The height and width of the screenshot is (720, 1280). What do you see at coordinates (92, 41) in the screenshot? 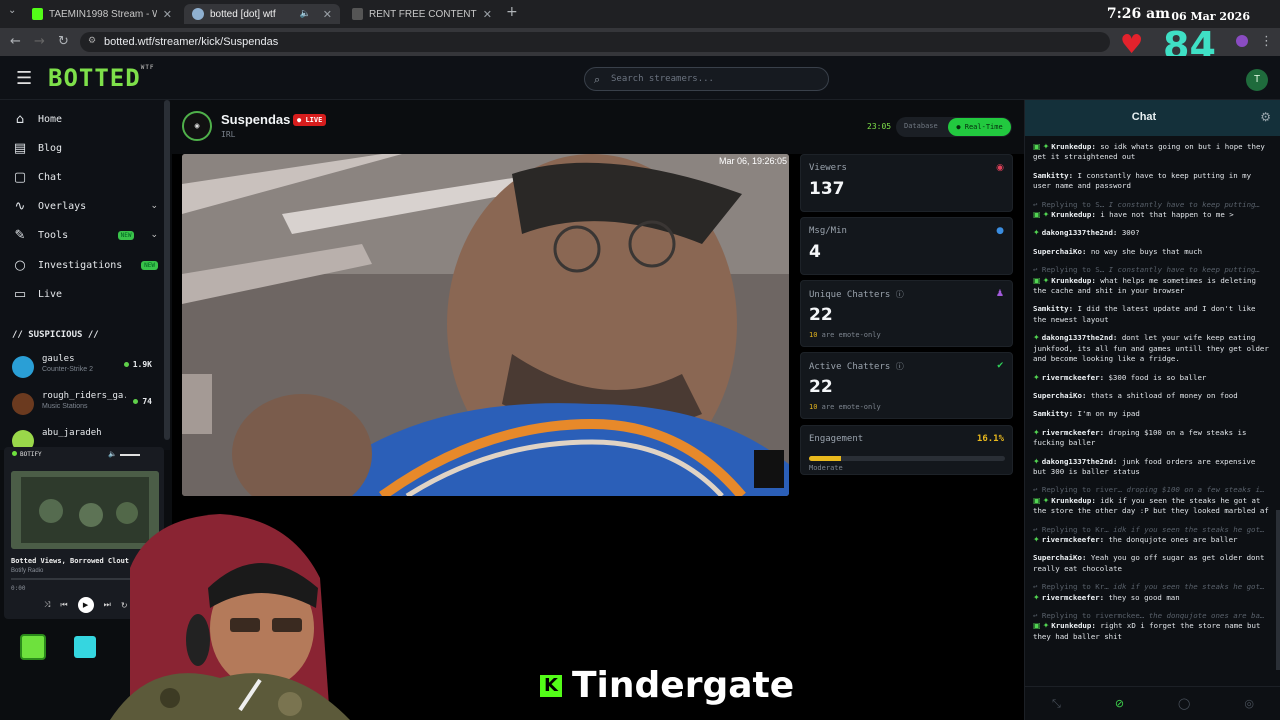
I see `site-info-icon: ⚙` at bounding box center [92, 41].